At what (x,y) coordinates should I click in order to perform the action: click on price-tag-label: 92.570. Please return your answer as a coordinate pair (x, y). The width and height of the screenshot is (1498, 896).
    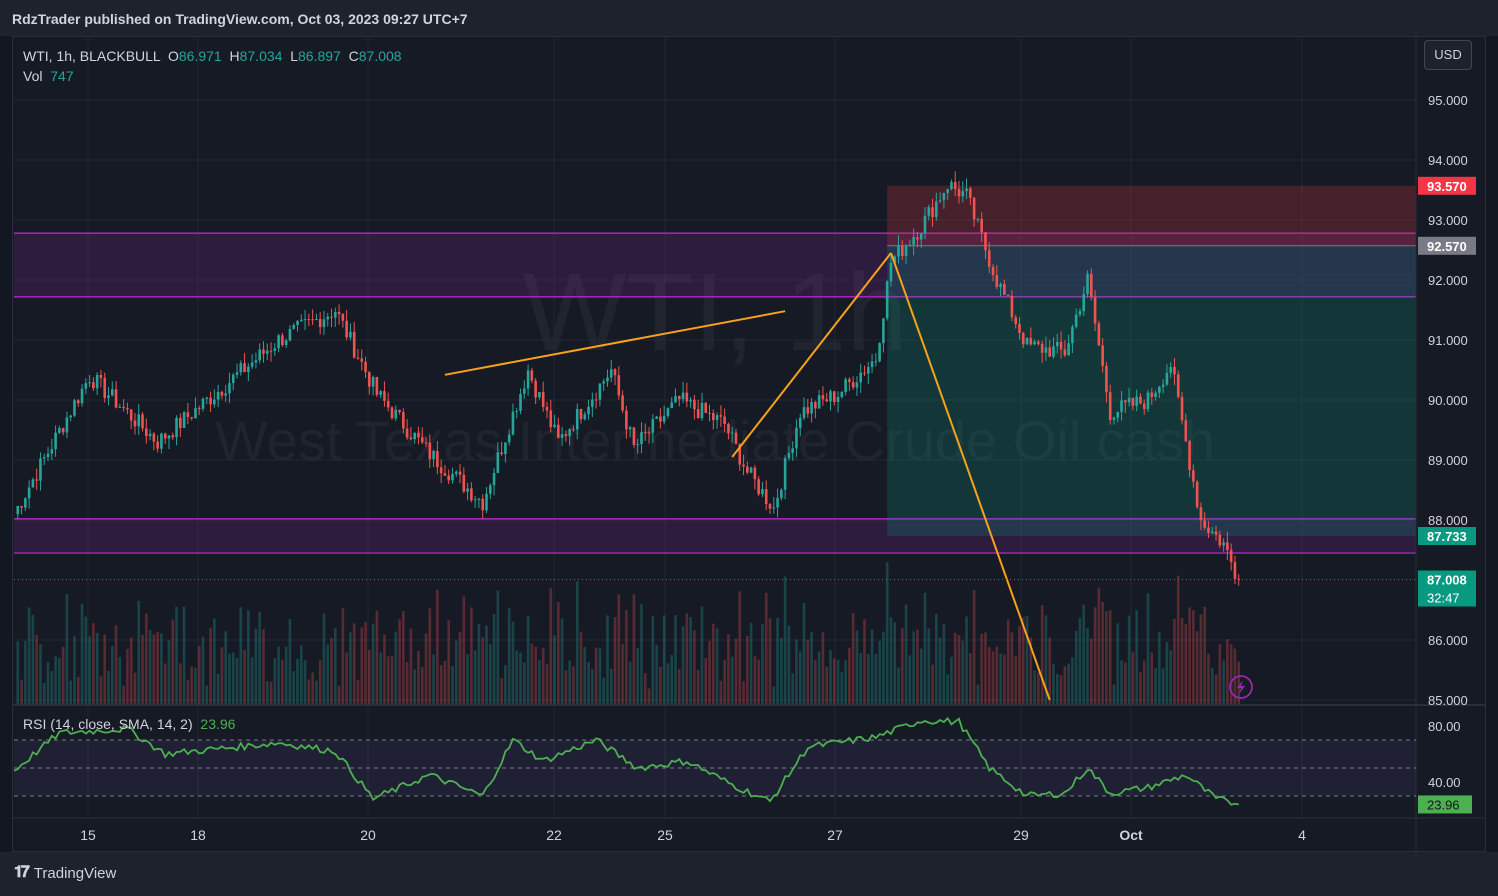
    Looking at the image, I should click on (1447, 246).